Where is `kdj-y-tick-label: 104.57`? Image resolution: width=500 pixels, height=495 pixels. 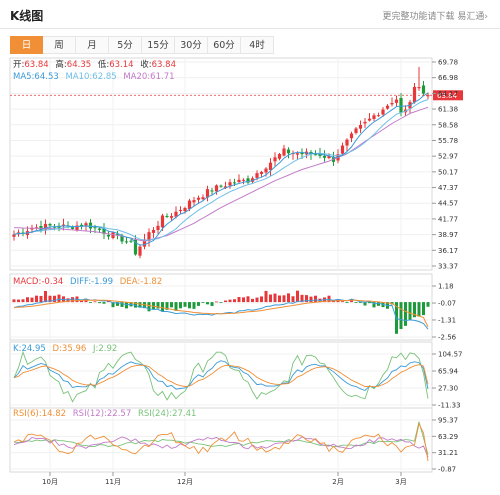
kdj-y-tick-label: 104.57 is located at coordinates (450, 355).